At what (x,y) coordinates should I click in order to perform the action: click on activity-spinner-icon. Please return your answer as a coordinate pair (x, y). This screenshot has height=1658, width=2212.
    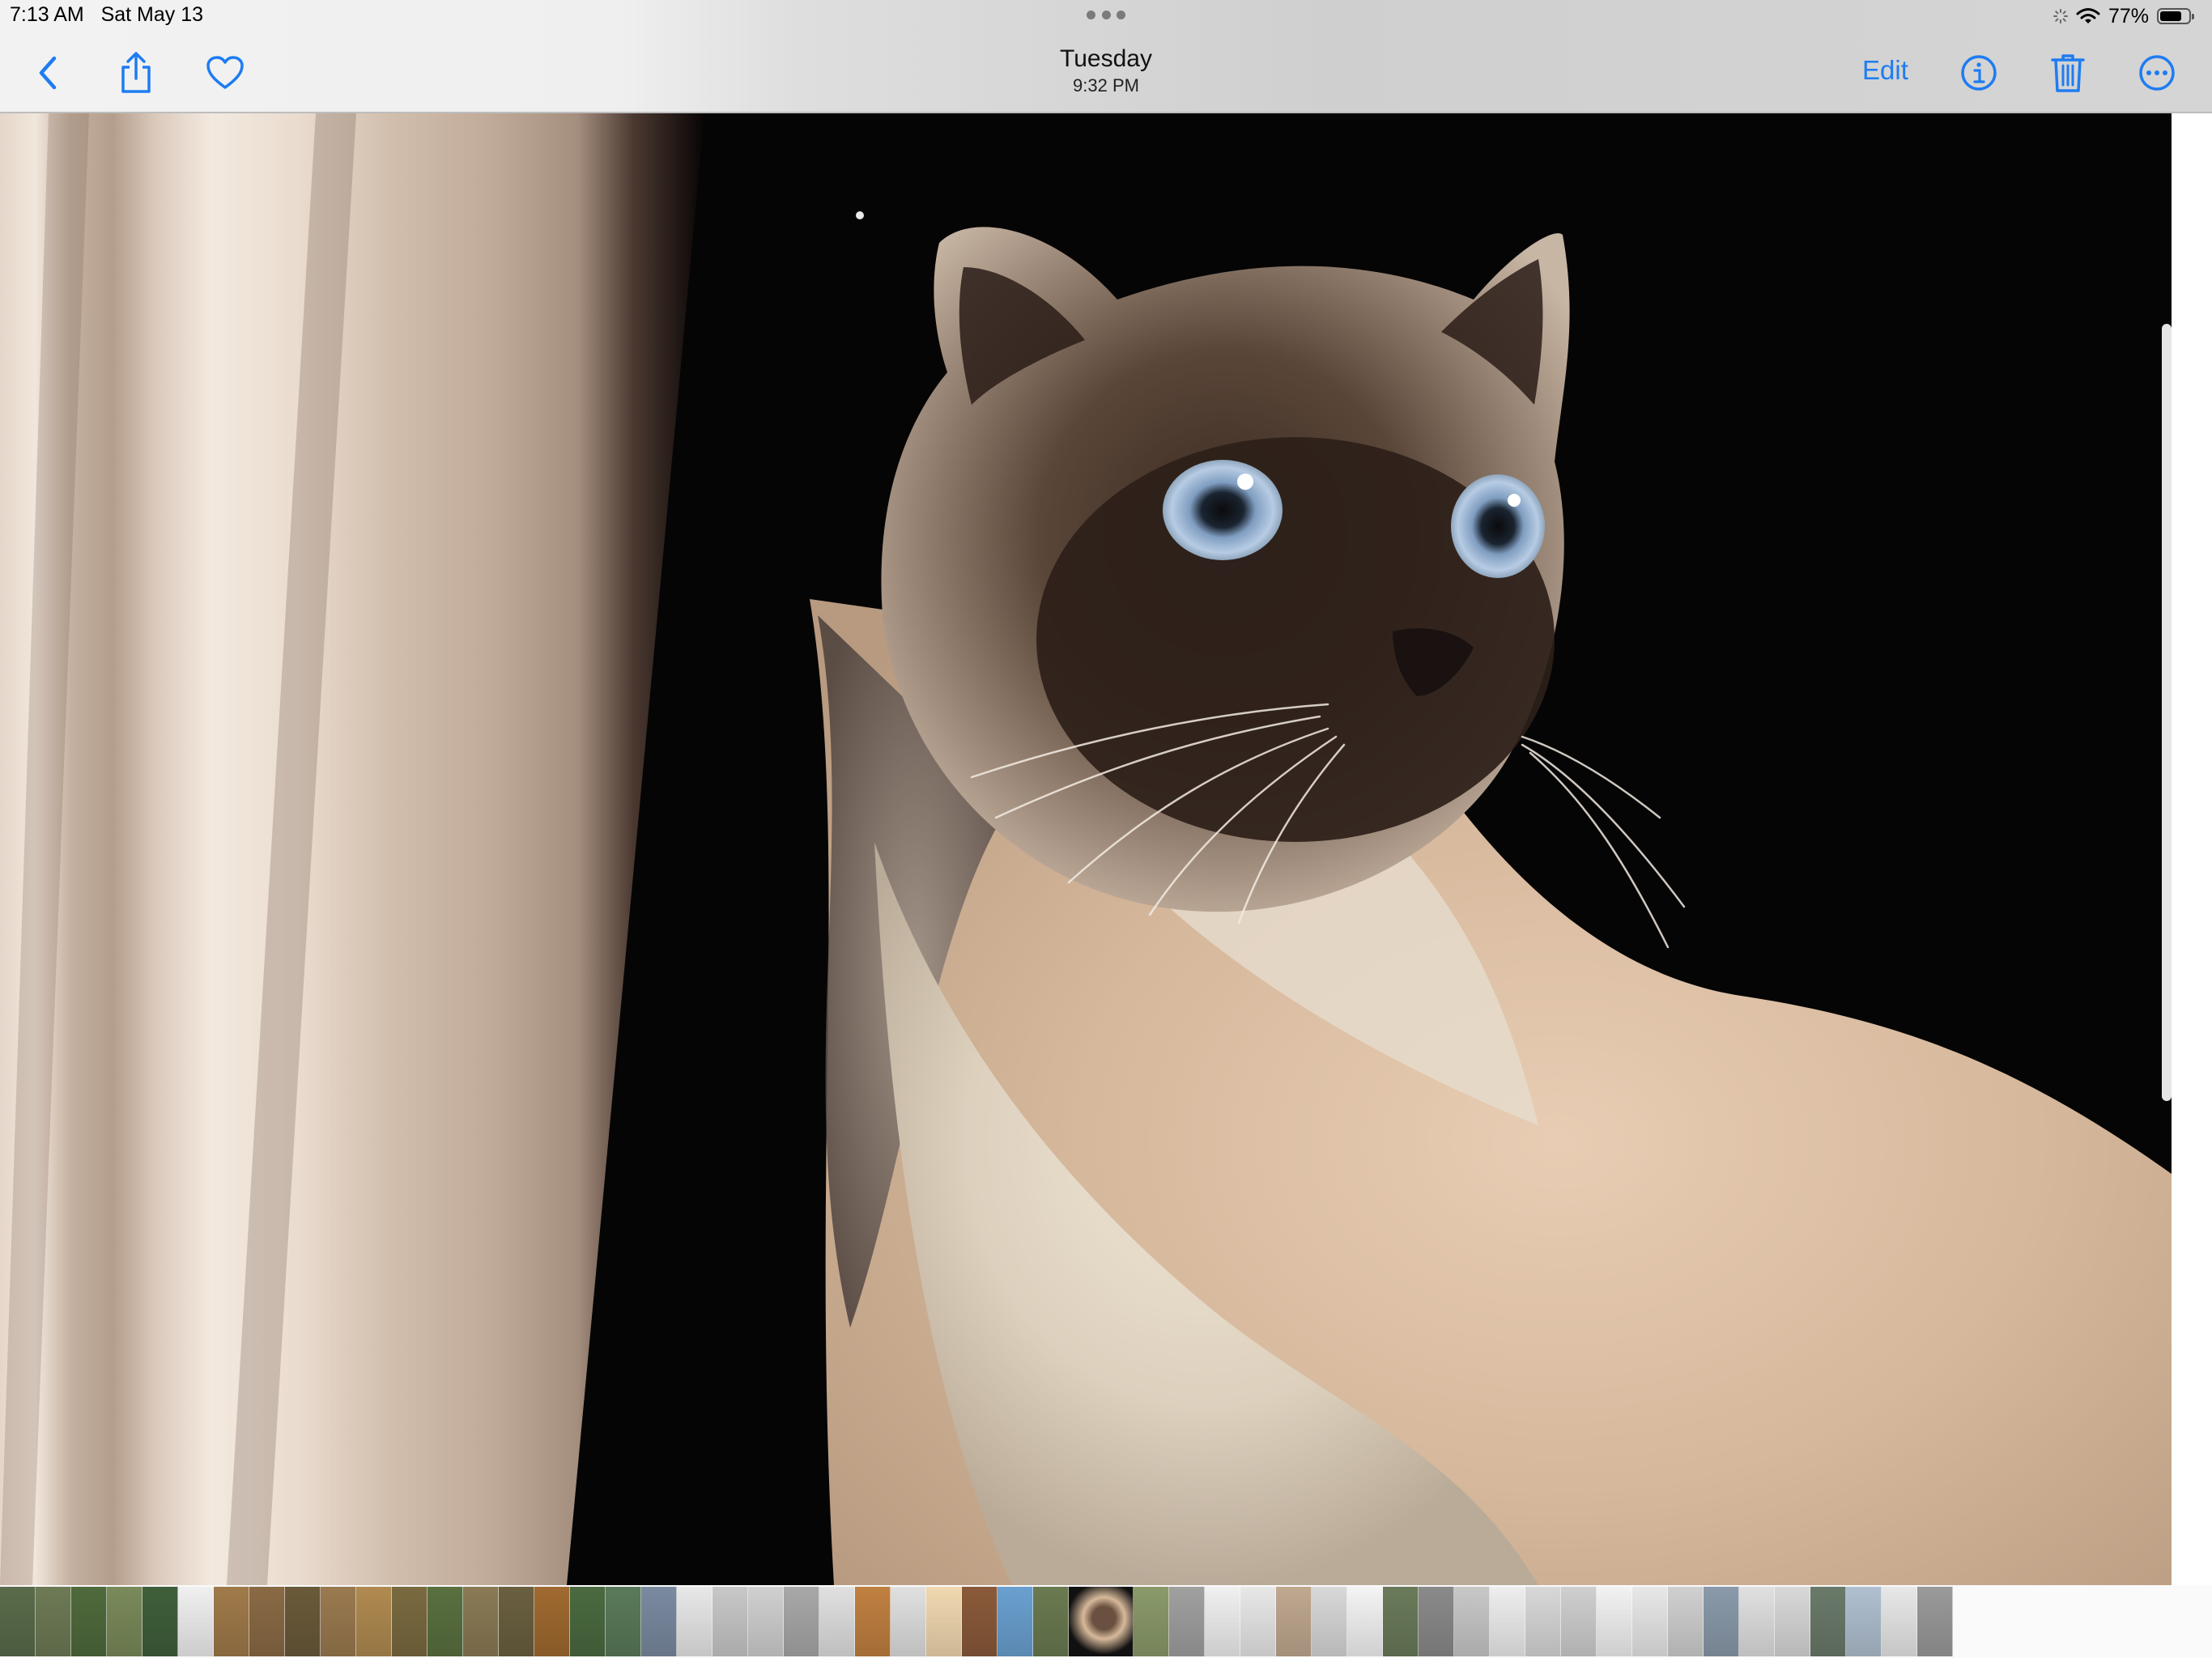
    Looking at the image, I should click on (2060, 16).